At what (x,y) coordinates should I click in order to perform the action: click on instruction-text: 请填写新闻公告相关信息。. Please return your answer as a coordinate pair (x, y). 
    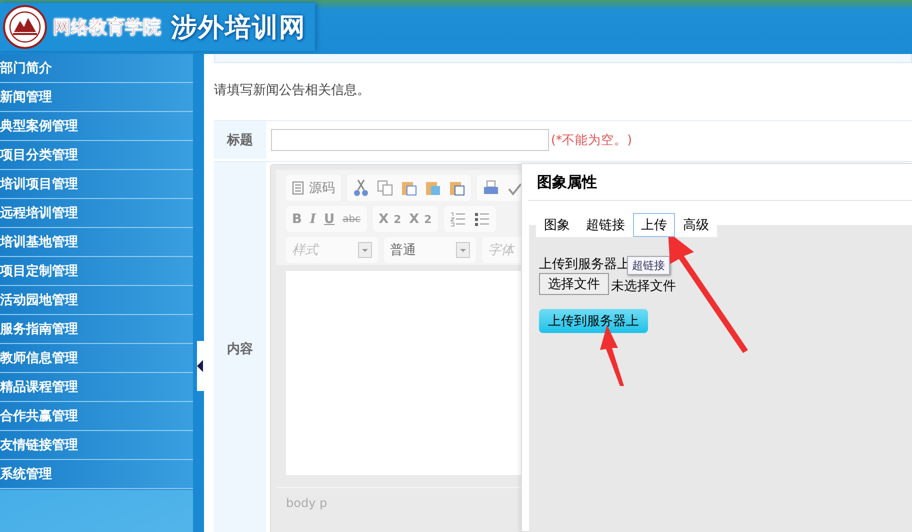
    Looking at the image, I should click on (292, 91).